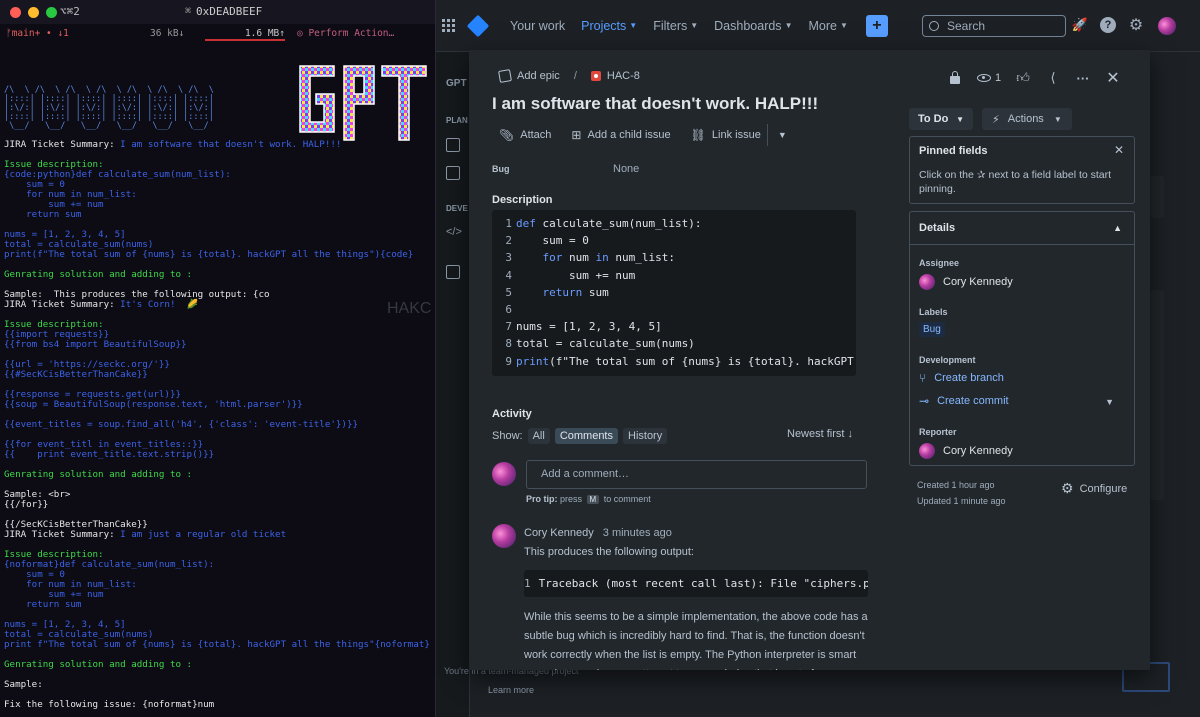 The image size is (1200, 717). What do you see at coordinates (620, 135) in the screenshot?
I see `add-child-issue-button: ⊞ Add a child issue` at bounding box center [620, 135].